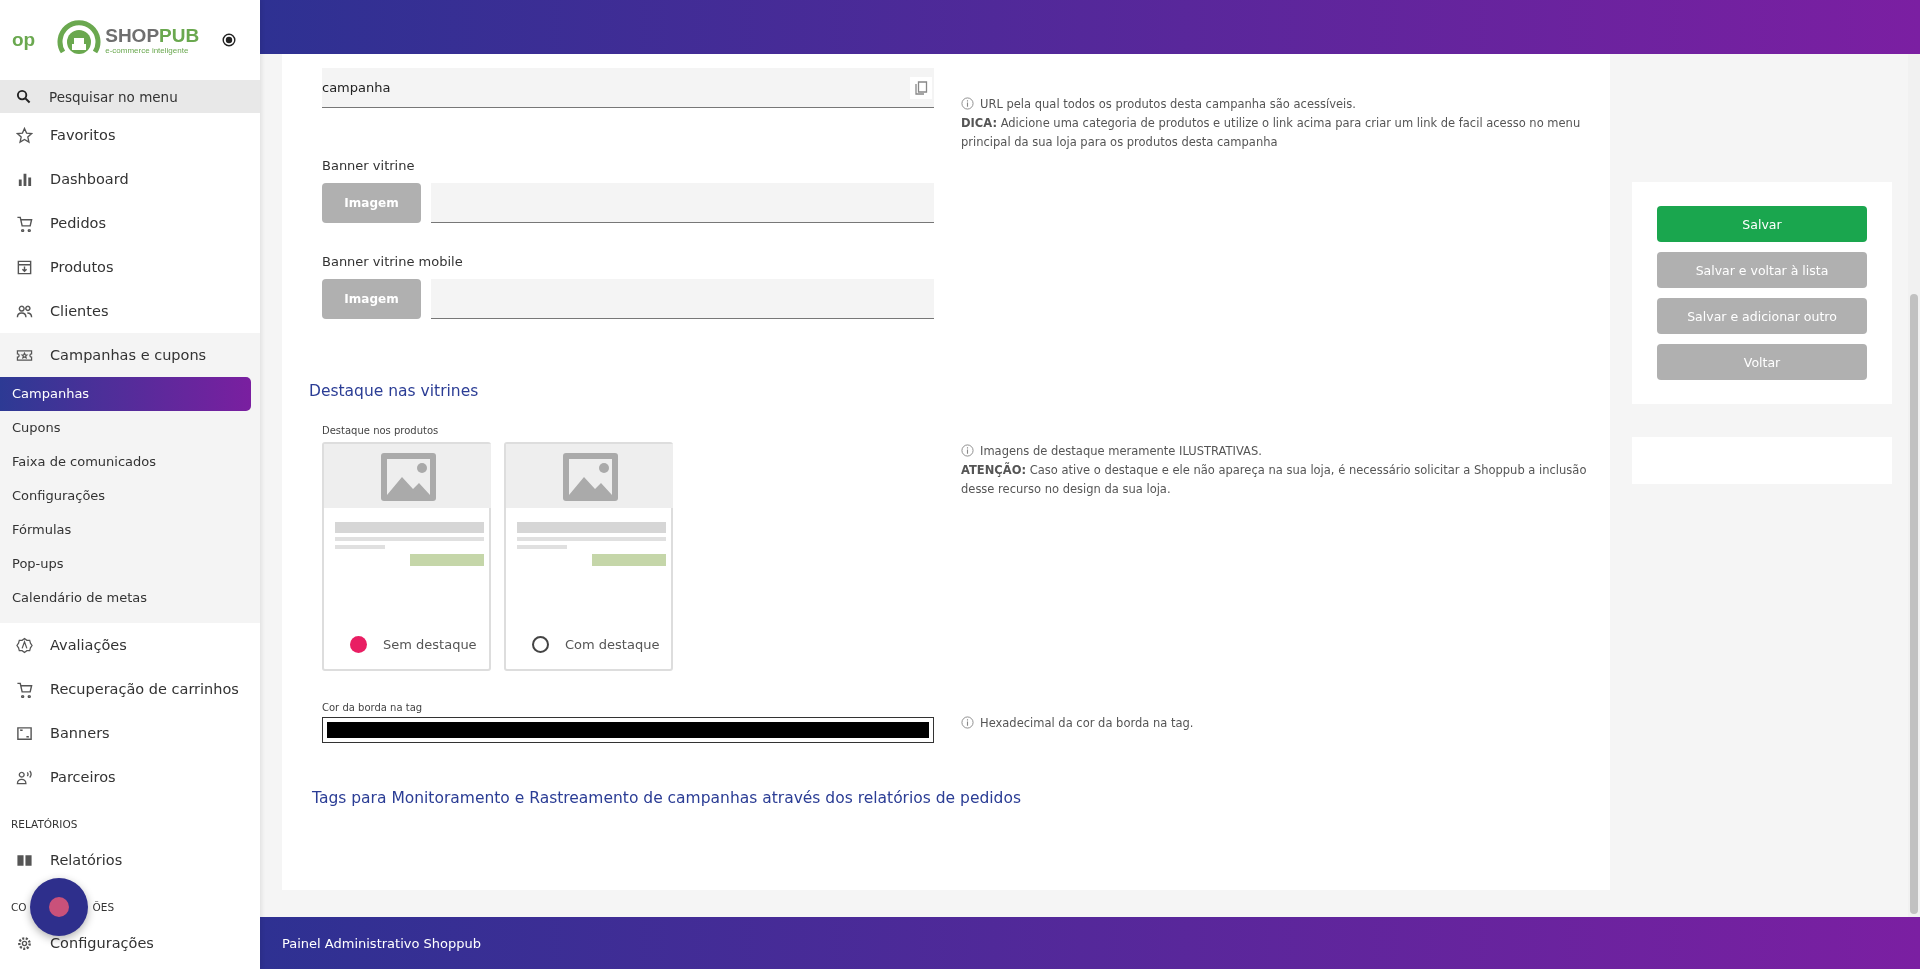  What do you see at coordinates (628, 88) in the screenshot?
I see `url-field: campanha` at bounding box center [628, 88].